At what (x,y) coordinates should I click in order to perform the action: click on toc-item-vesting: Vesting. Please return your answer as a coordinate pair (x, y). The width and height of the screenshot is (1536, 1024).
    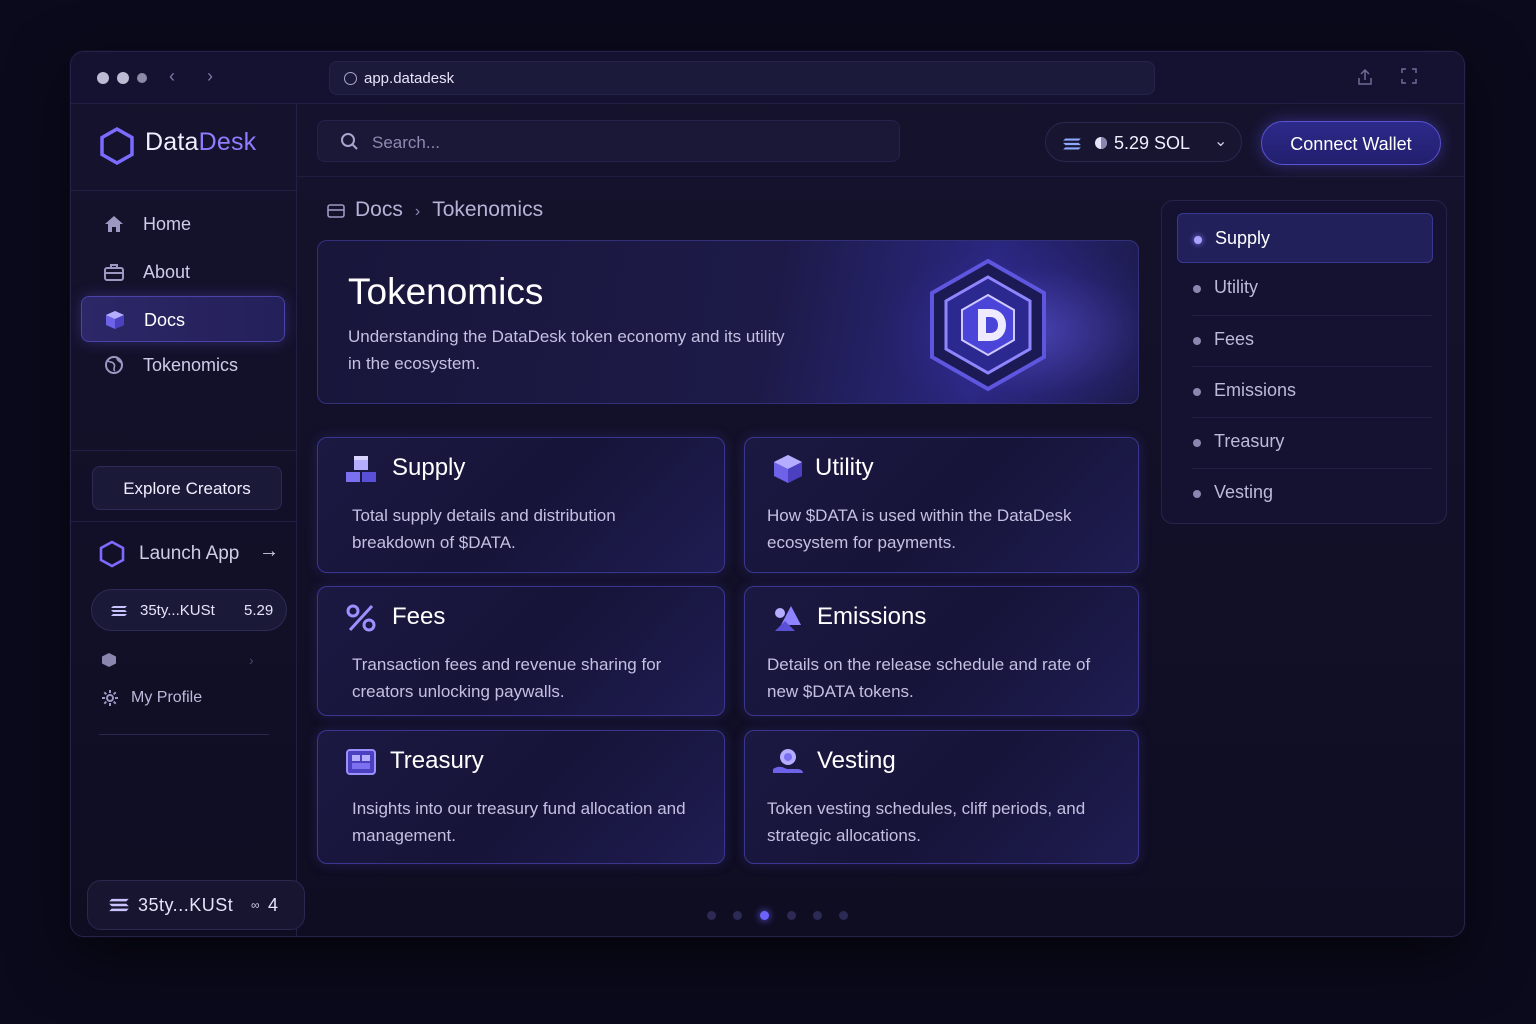
    Looking at the image, I should click on (1305, 493).